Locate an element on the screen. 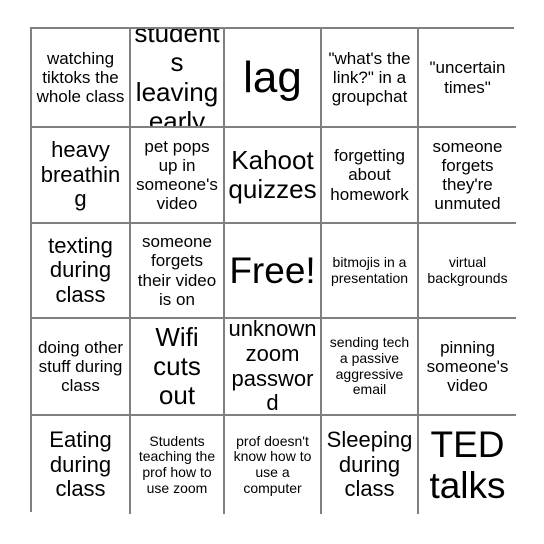 This screenshot has width=544, height=544. bingo-cell: lag is located at coordinates (273, 78).